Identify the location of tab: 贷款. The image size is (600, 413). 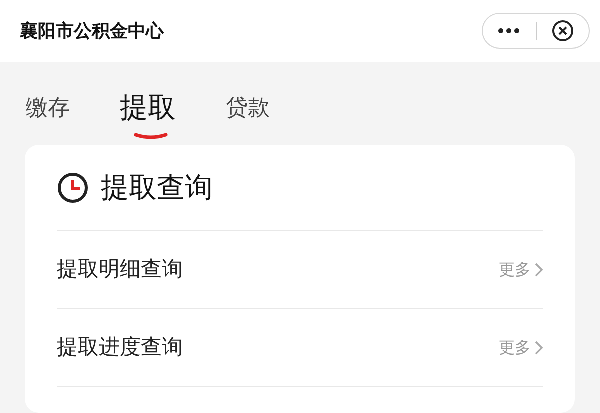
(248, 113).